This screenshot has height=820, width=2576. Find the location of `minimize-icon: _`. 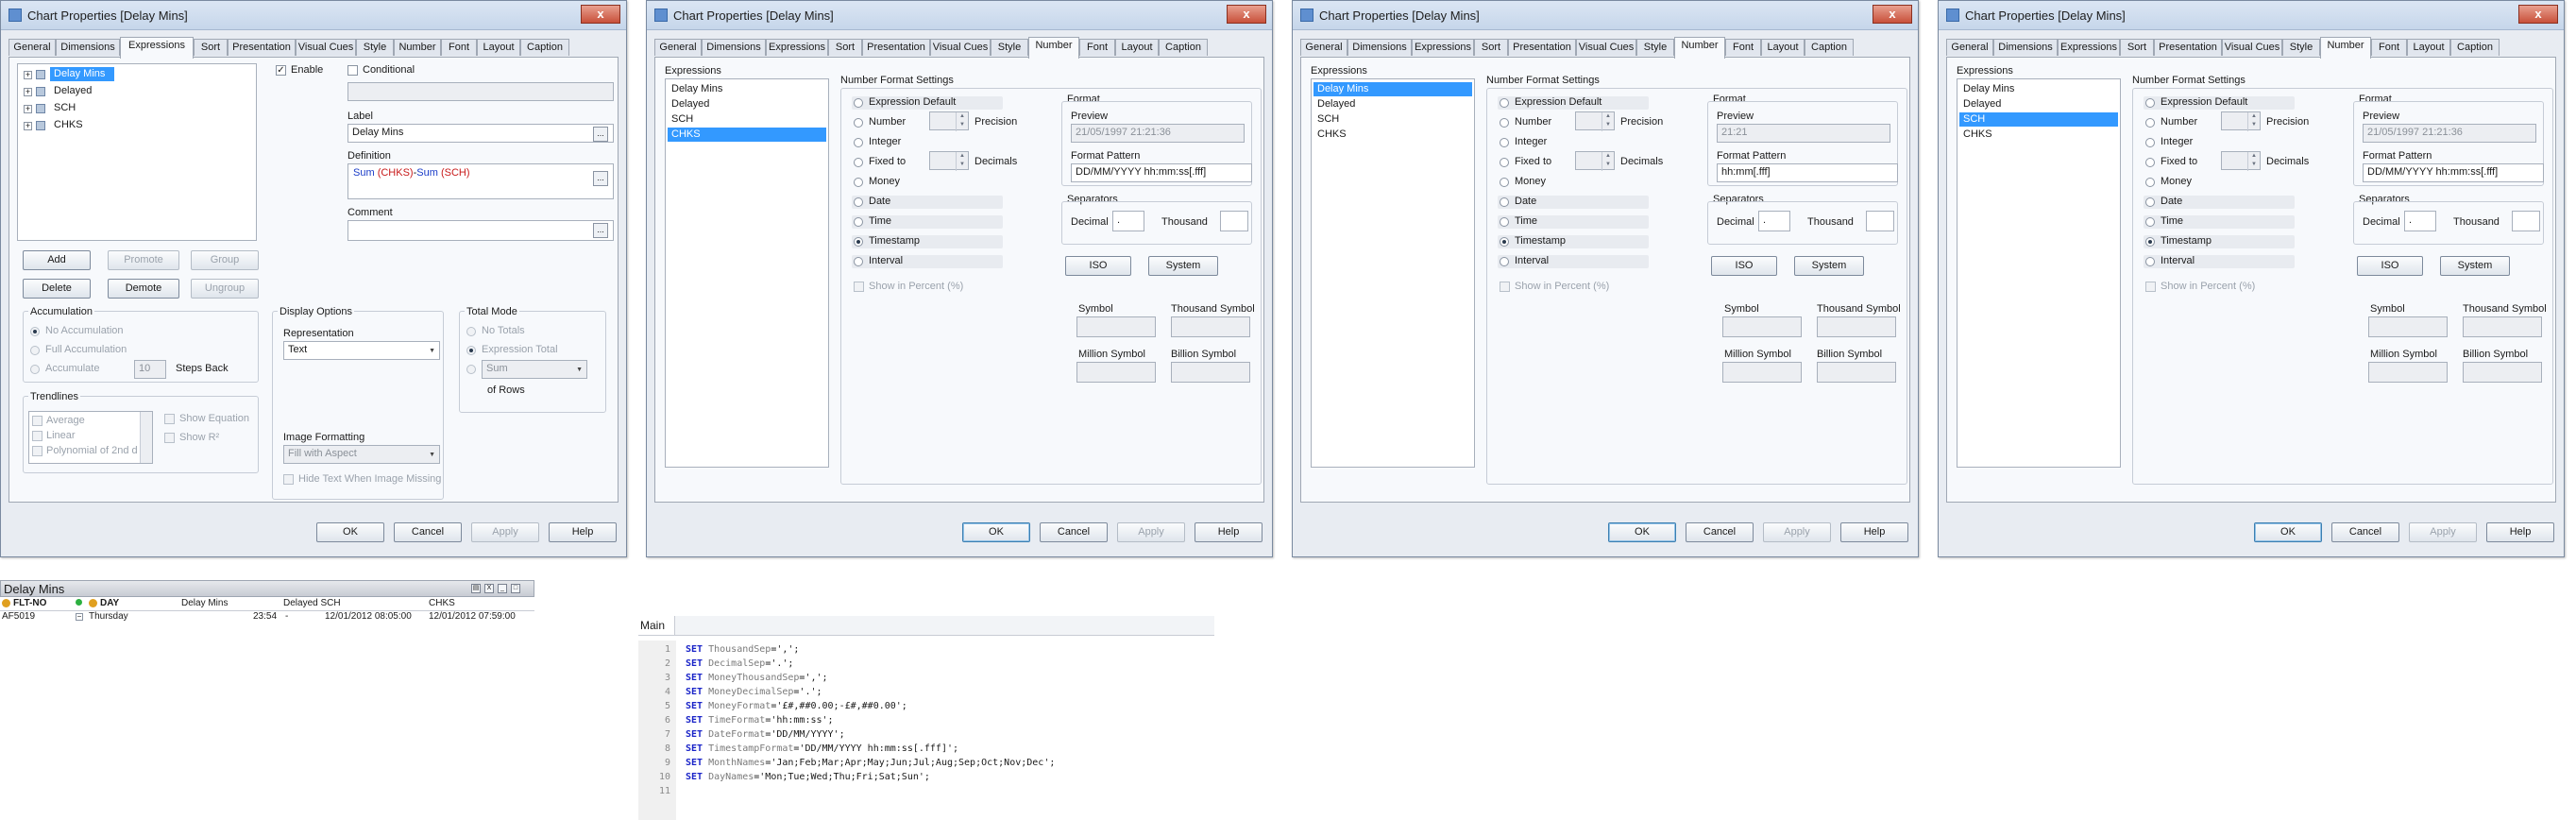

minimize-icon: _ is located at coordinates (502, 588).